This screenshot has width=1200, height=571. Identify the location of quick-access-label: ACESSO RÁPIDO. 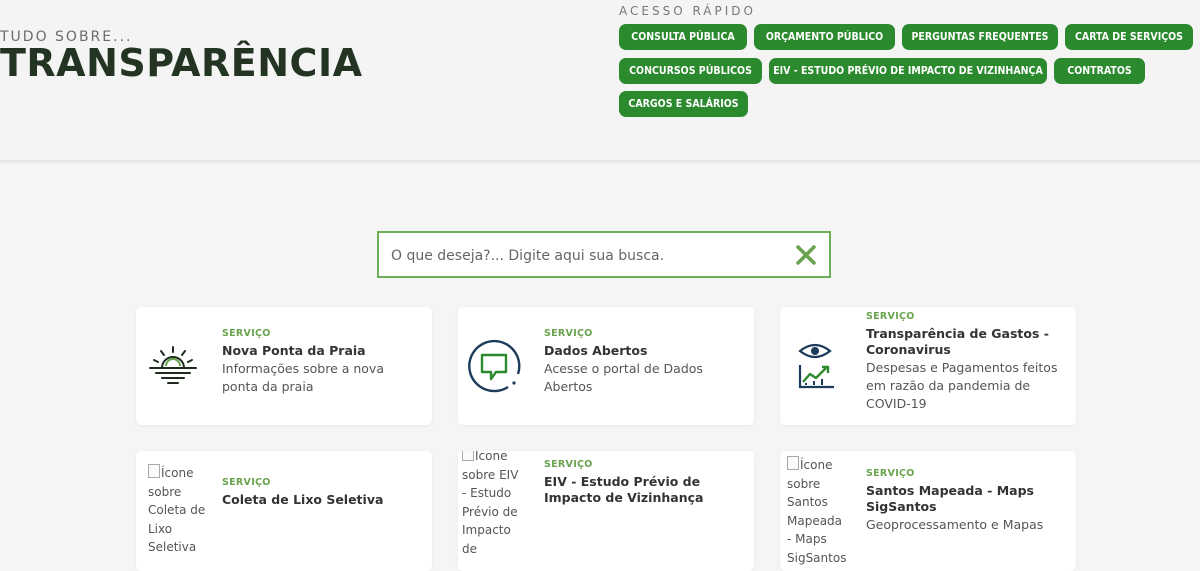
(687, 11).